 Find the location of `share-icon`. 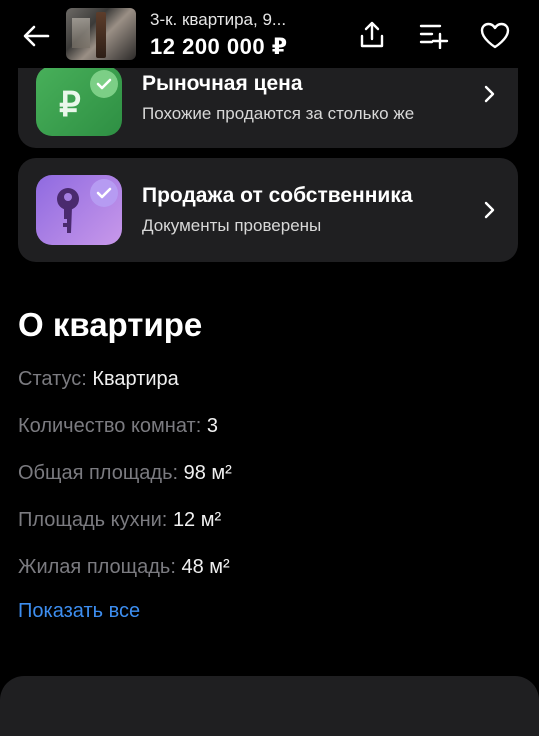

share-icon is located at coordinates (372, 34).